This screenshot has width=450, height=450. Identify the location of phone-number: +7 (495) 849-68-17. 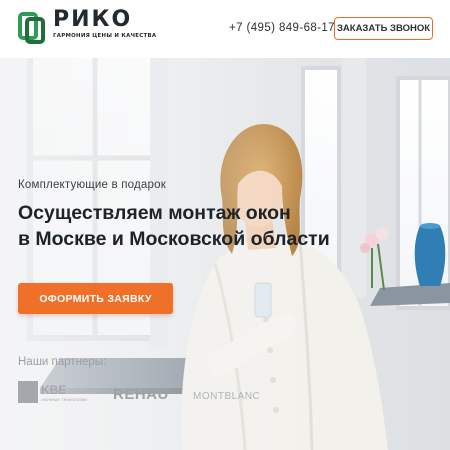
(282, 28).